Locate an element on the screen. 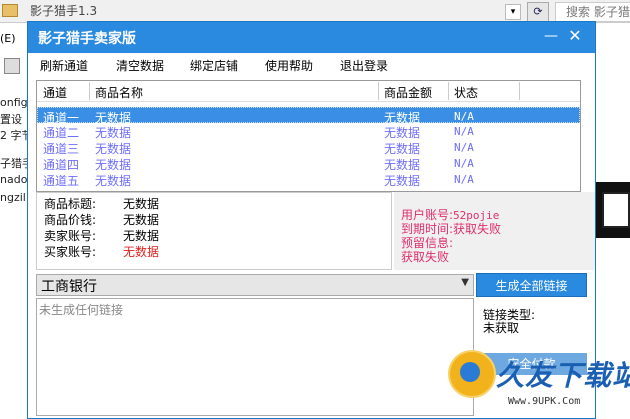 The height and width of the screenshot is (419, 630). chevron-down-icon: ▼ is located at coordinates (465, 282).